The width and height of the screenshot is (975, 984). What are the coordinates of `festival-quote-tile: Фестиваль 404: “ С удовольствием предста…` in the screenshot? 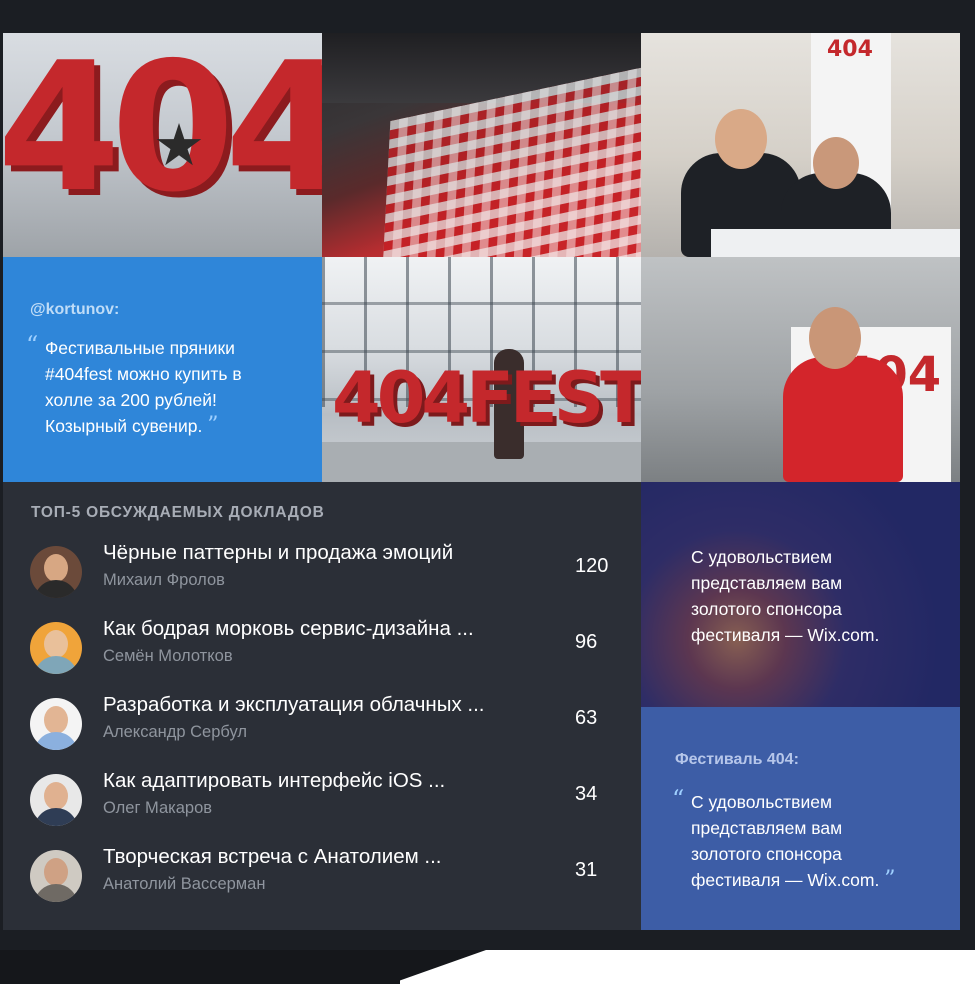 It's located at (800, 818).